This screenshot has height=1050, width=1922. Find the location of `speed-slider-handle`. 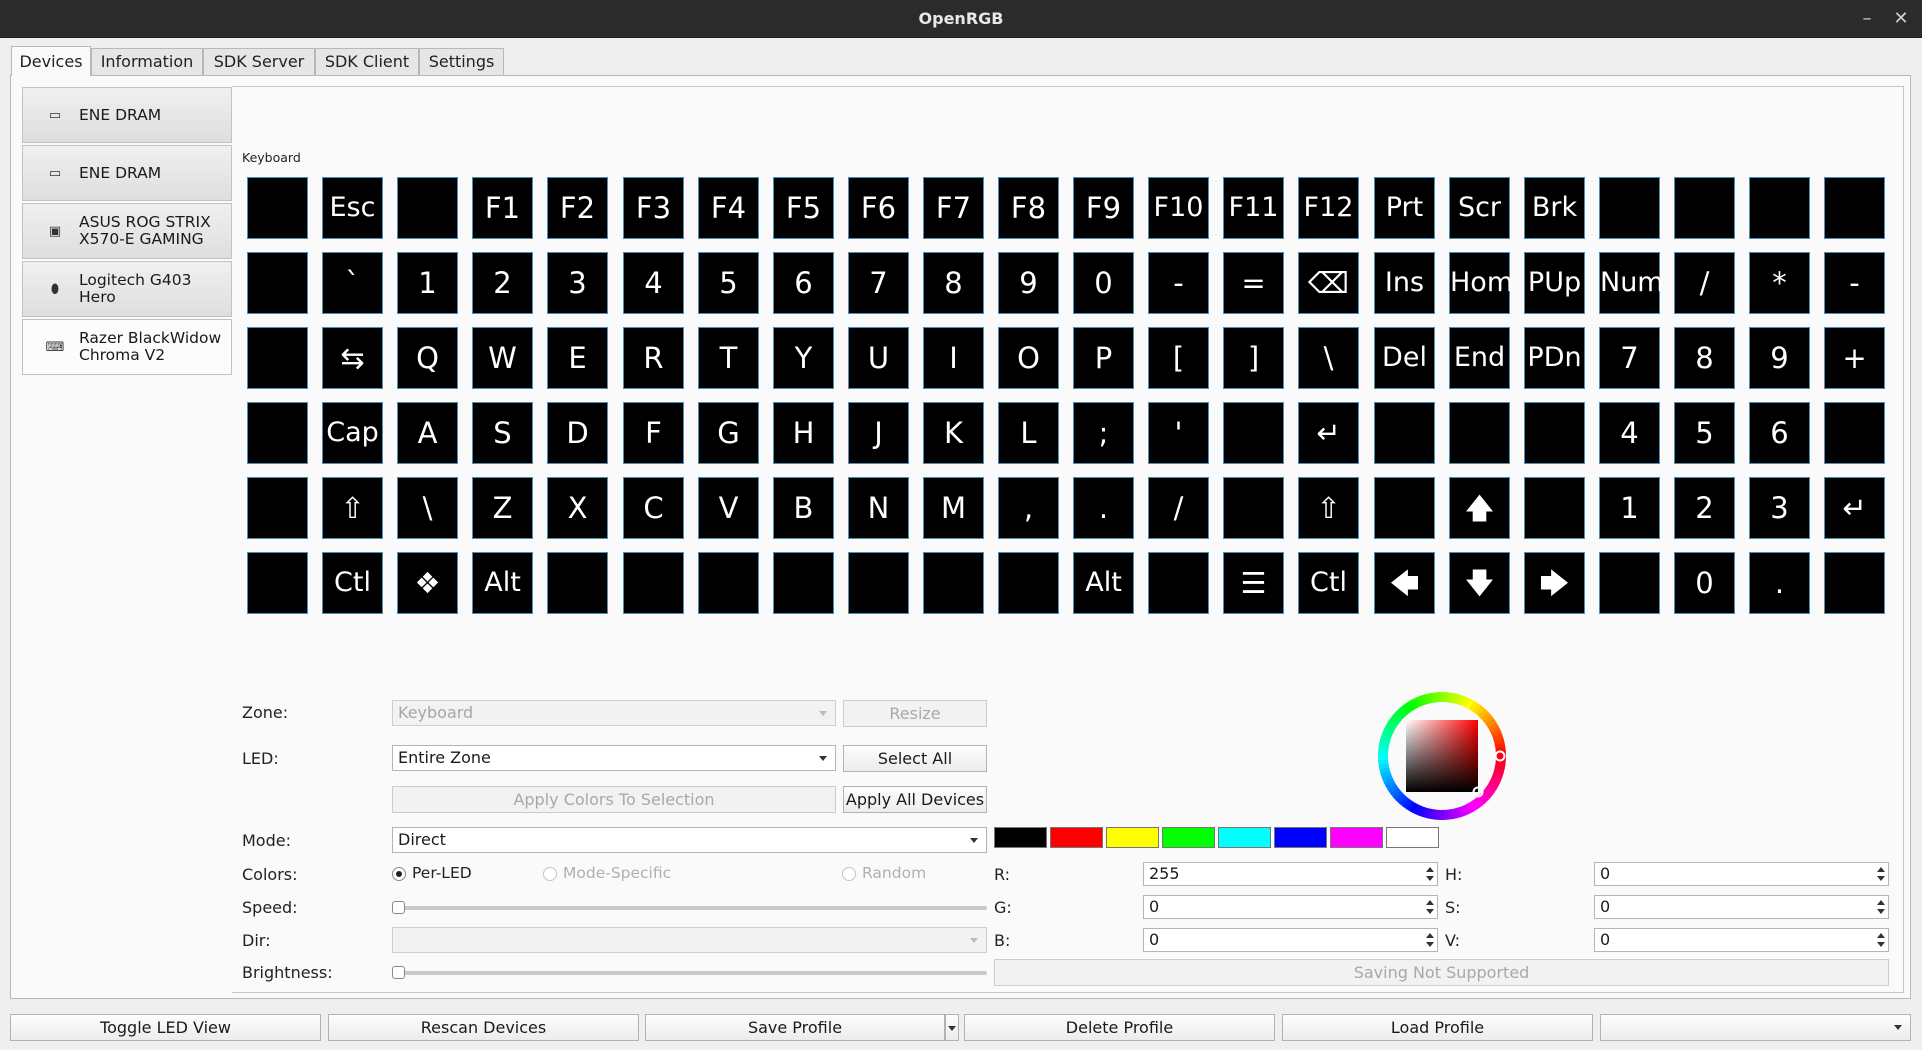

speed-slider-handle is located at coordinates (398, 907).